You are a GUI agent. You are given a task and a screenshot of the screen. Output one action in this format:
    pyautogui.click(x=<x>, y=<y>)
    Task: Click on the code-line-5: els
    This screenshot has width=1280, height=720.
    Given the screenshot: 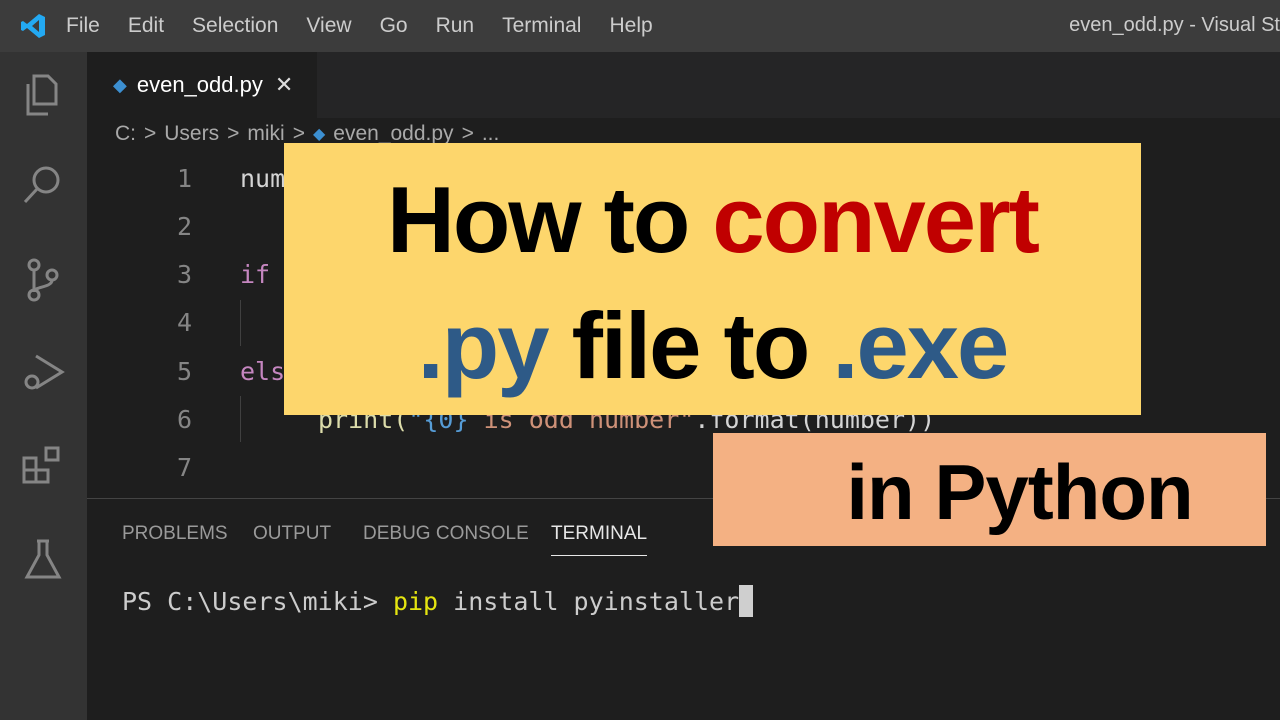 What is the action you would take?
    pyautogui.click(x=263, y=371)
    